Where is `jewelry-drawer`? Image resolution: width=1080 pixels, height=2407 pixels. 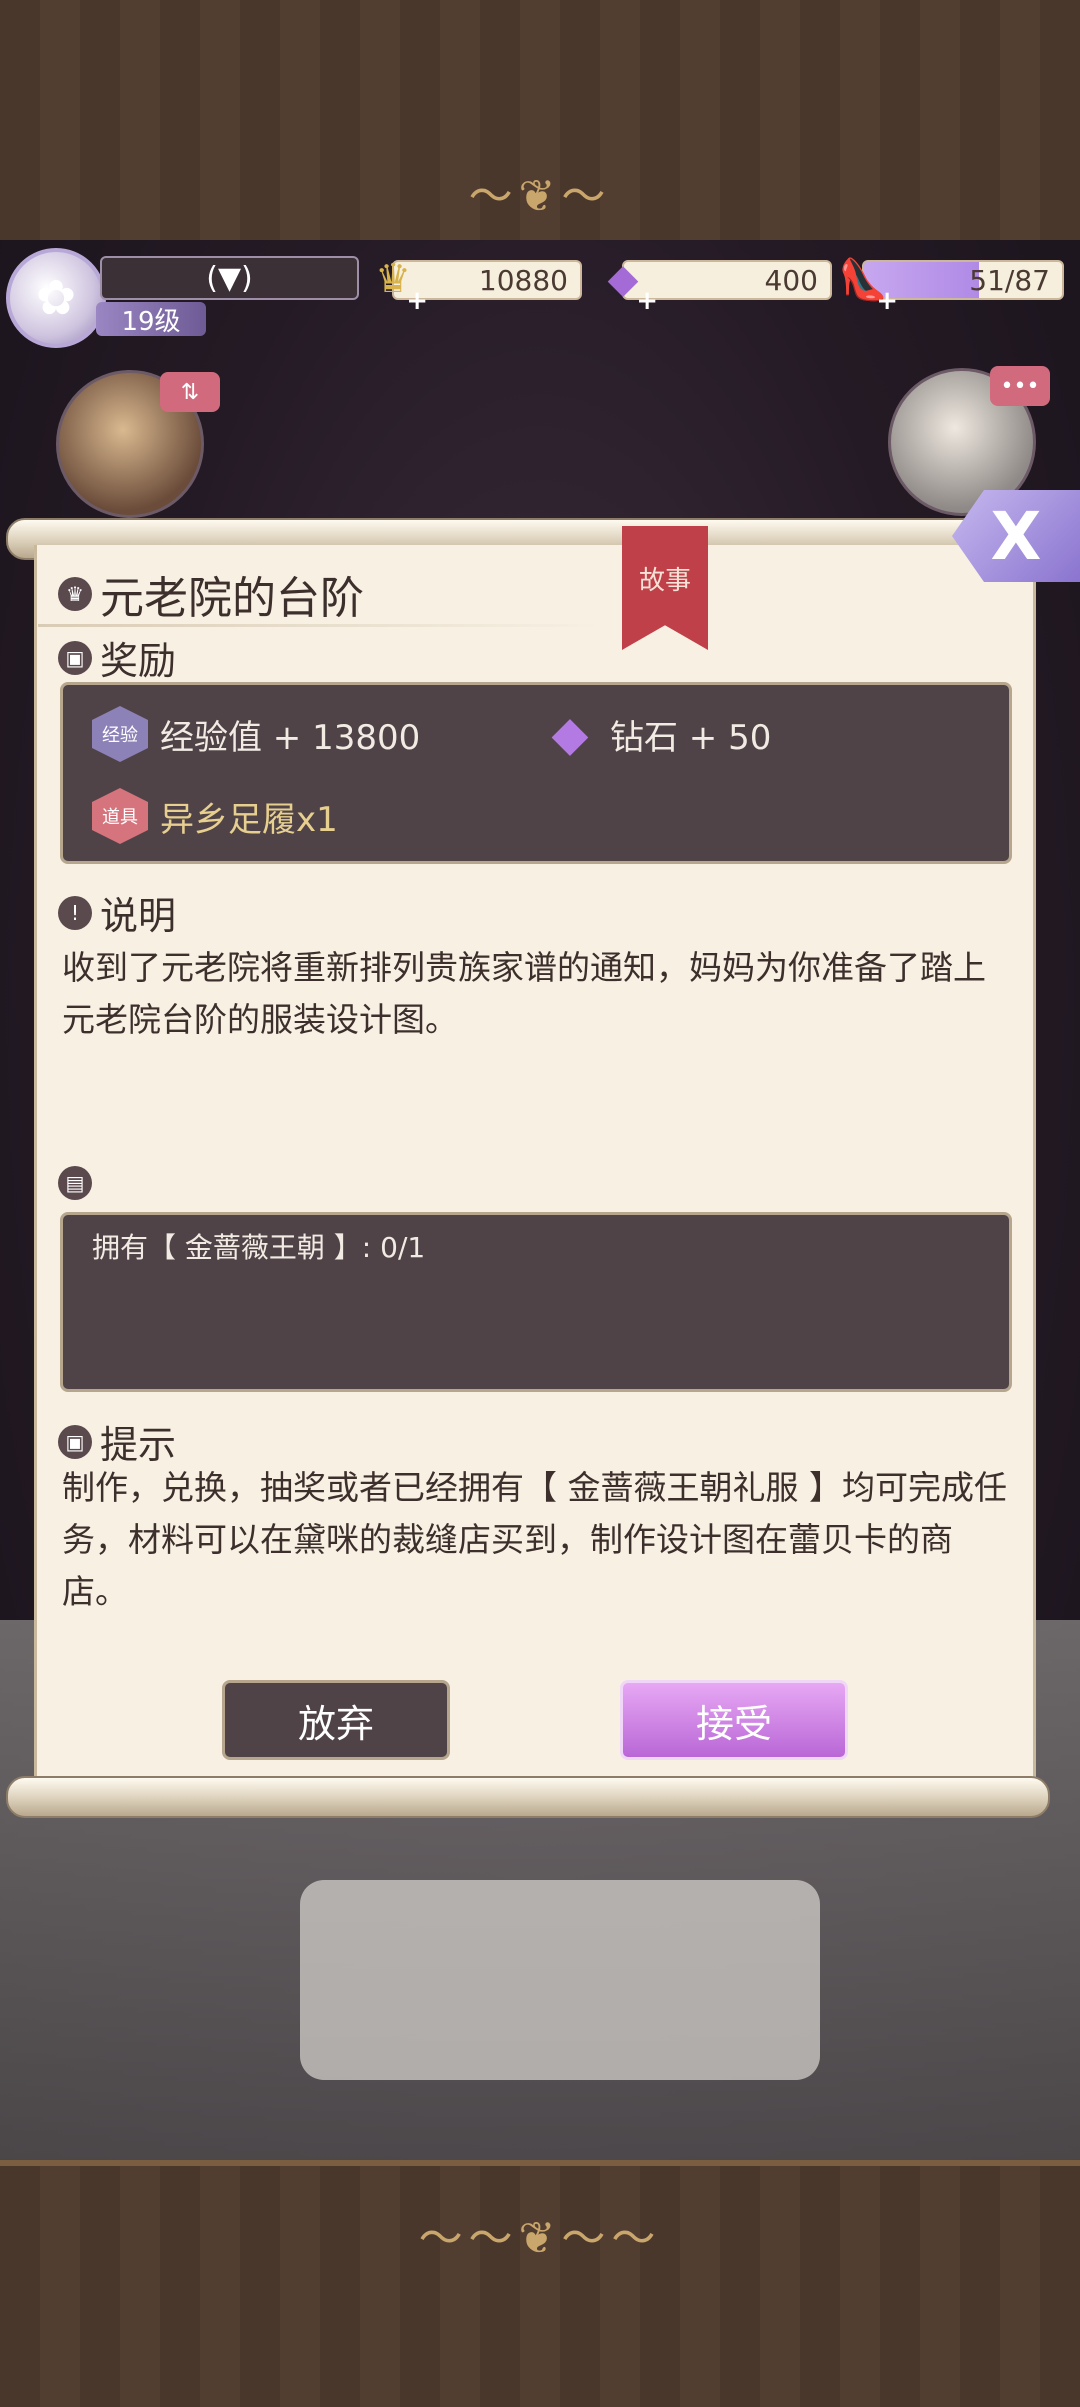
jewelry-drawer is located at coordinates (560, 1980).